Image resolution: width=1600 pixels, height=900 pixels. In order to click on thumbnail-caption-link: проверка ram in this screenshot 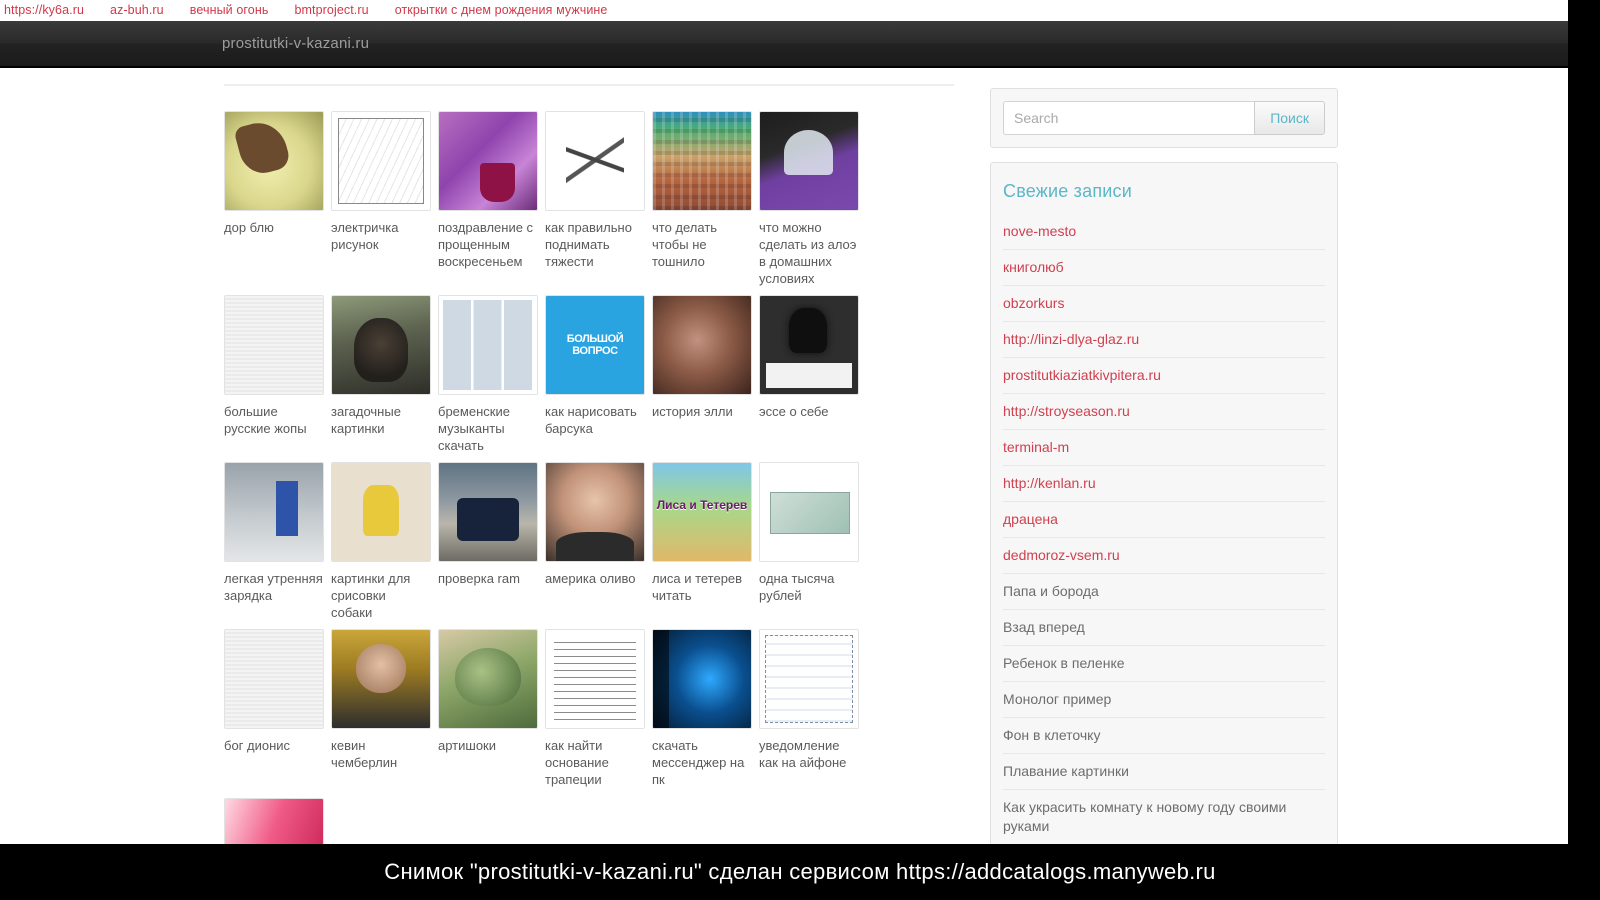, I will do `click(491, 578)`.